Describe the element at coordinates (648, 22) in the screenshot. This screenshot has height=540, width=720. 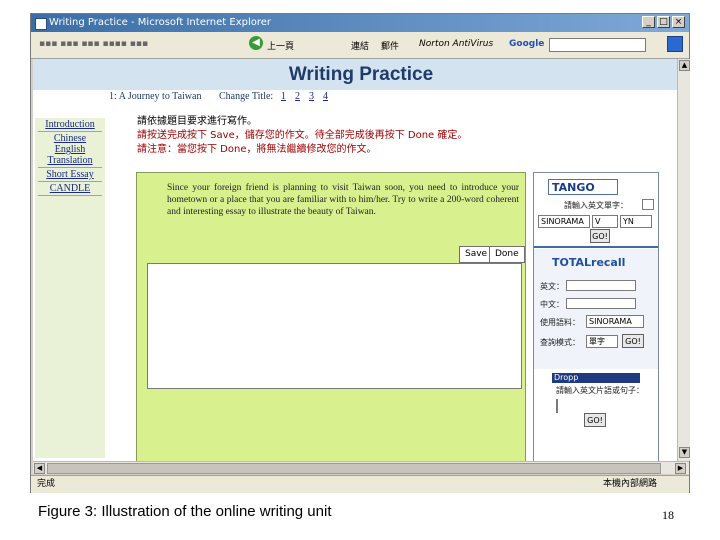
I see `minimize-icon: _` at that location.